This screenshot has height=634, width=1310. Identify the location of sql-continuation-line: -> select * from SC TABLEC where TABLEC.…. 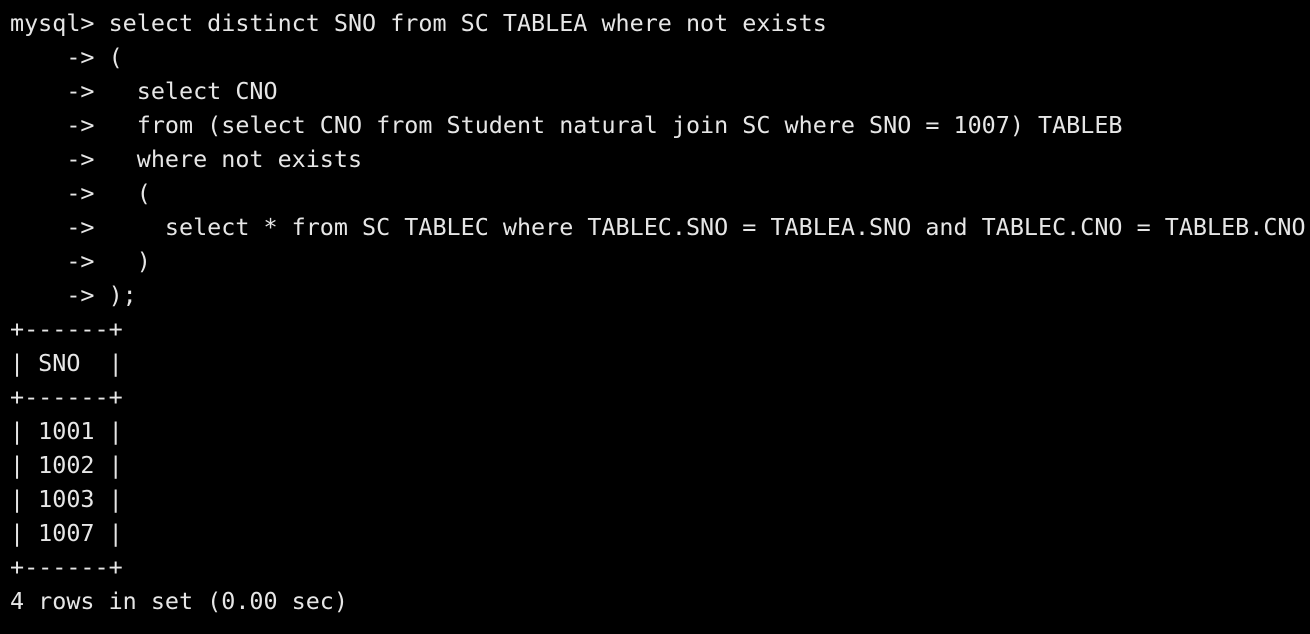
(658, 227).